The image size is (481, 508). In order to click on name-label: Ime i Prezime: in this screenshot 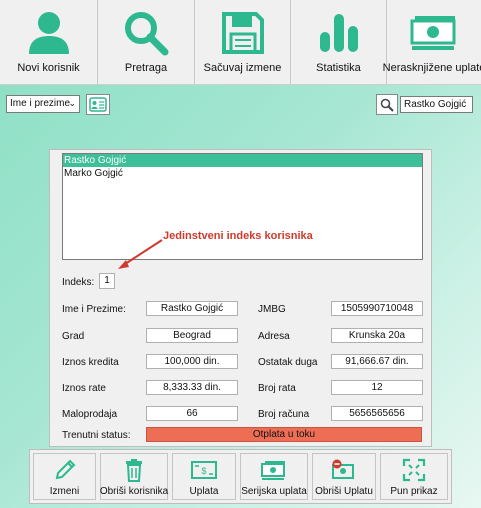, I will do `click(94, 309)`.